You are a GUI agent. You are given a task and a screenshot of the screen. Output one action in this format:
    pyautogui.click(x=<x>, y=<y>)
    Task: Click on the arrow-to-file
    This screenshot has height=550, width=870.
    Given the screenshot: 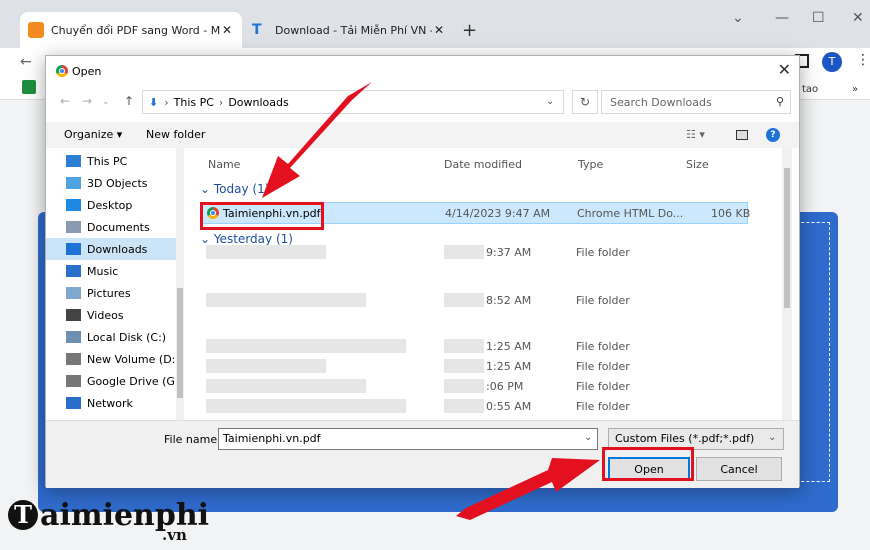 What is the action you would take?
    pyautogui.click(x=317, y=140)
    